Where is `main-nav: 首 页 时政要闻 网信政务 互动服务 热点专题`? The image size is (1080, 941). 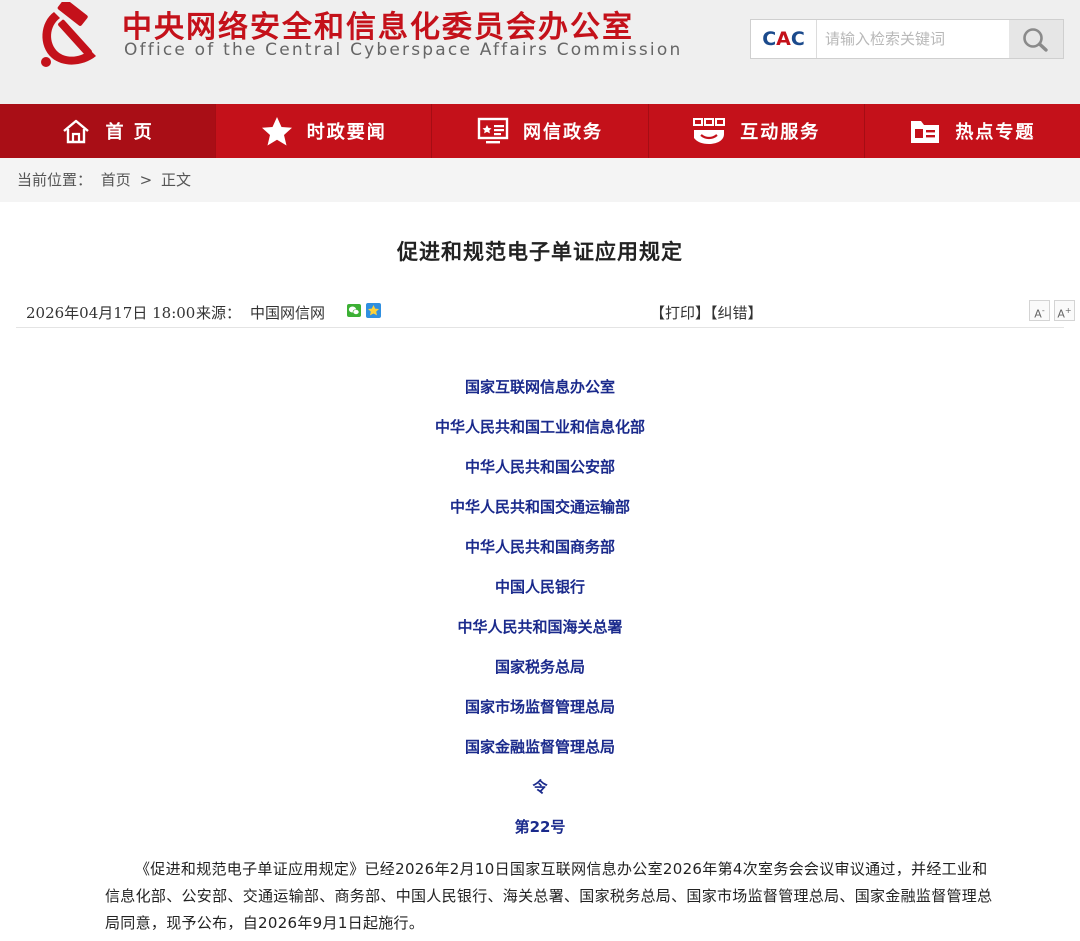 main-nav: 首 页 时政要闻 网信政务 互动服务 热点专题 is located at coordinates (540, 131).